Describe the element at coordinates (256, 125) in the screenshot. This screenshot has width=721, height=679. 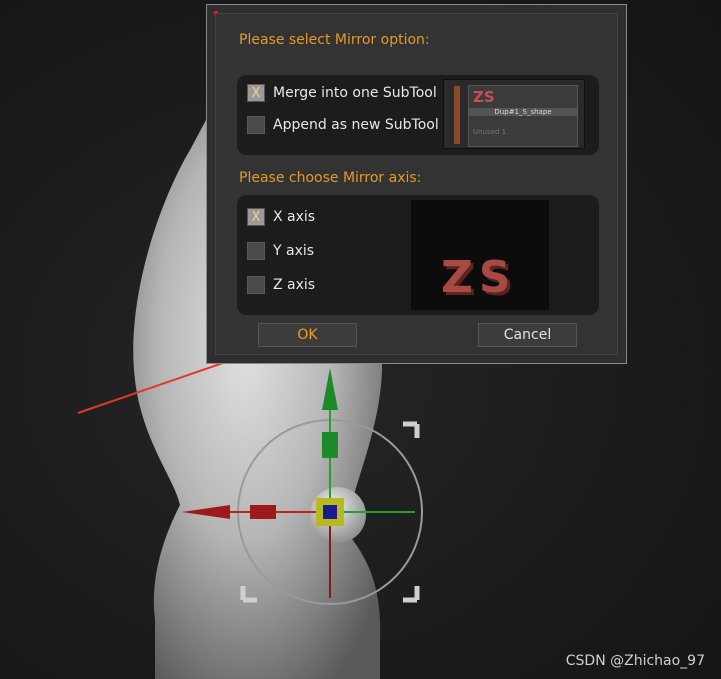
I see `checkbox-append` at that location.